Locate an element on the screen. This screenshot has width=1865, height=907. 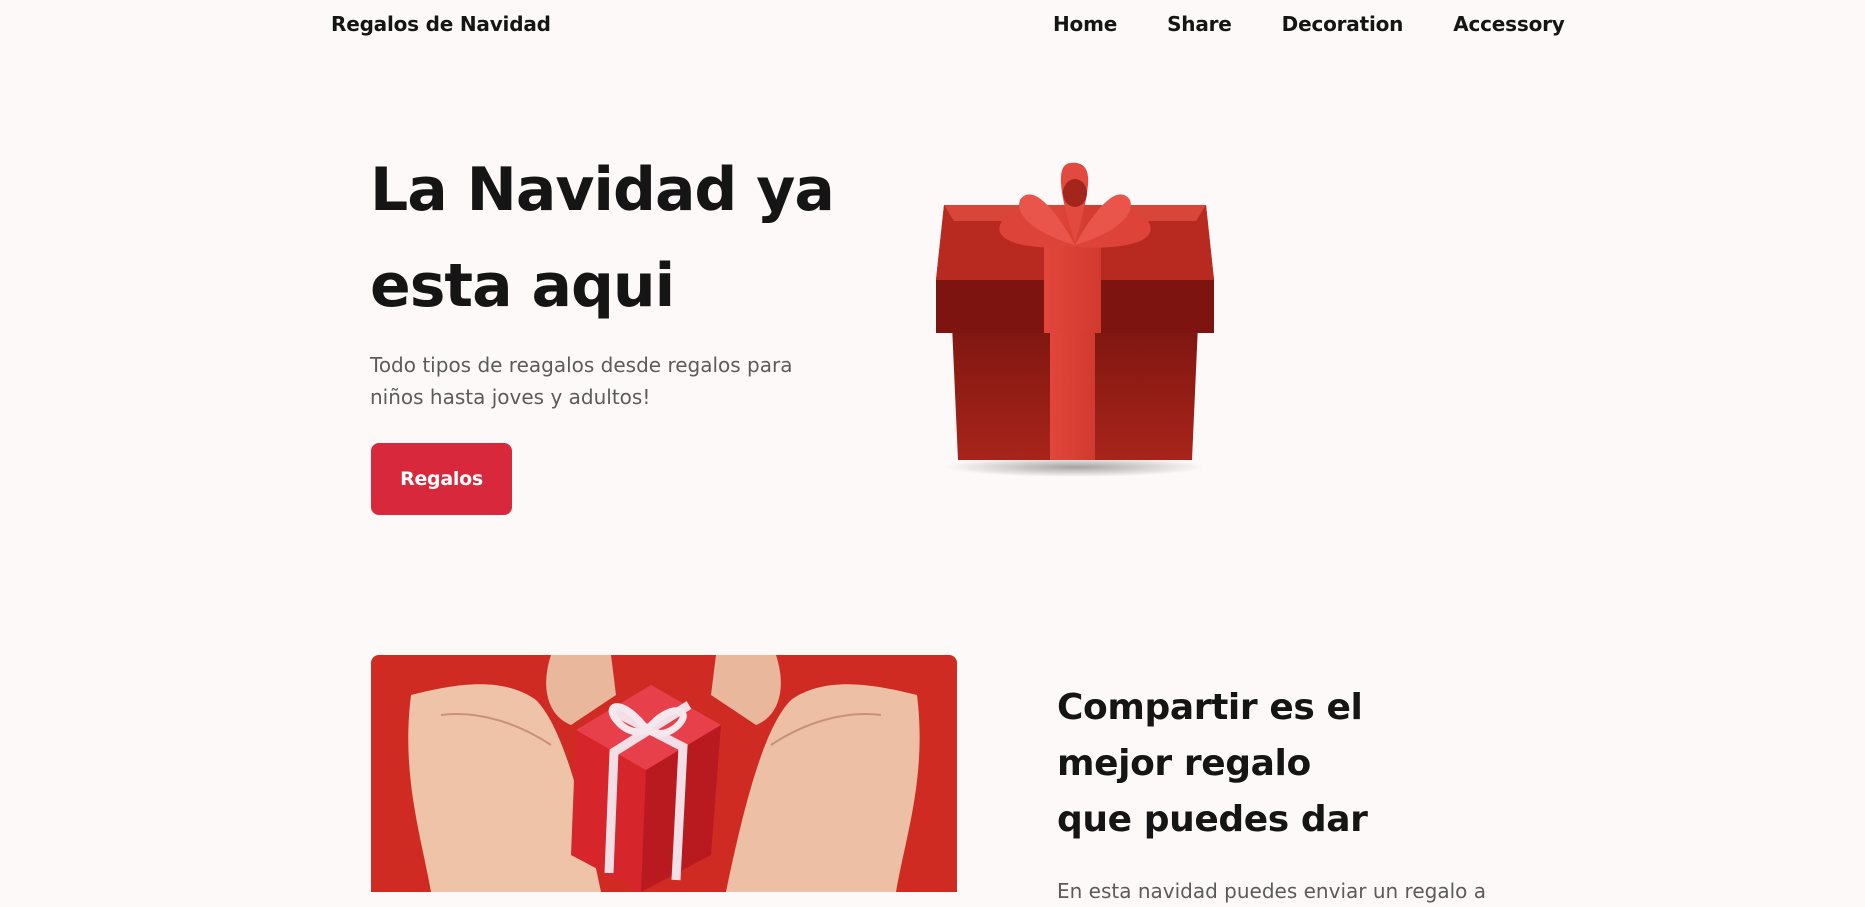
regalos-button: Regalos is located at coordinates (441, 479).